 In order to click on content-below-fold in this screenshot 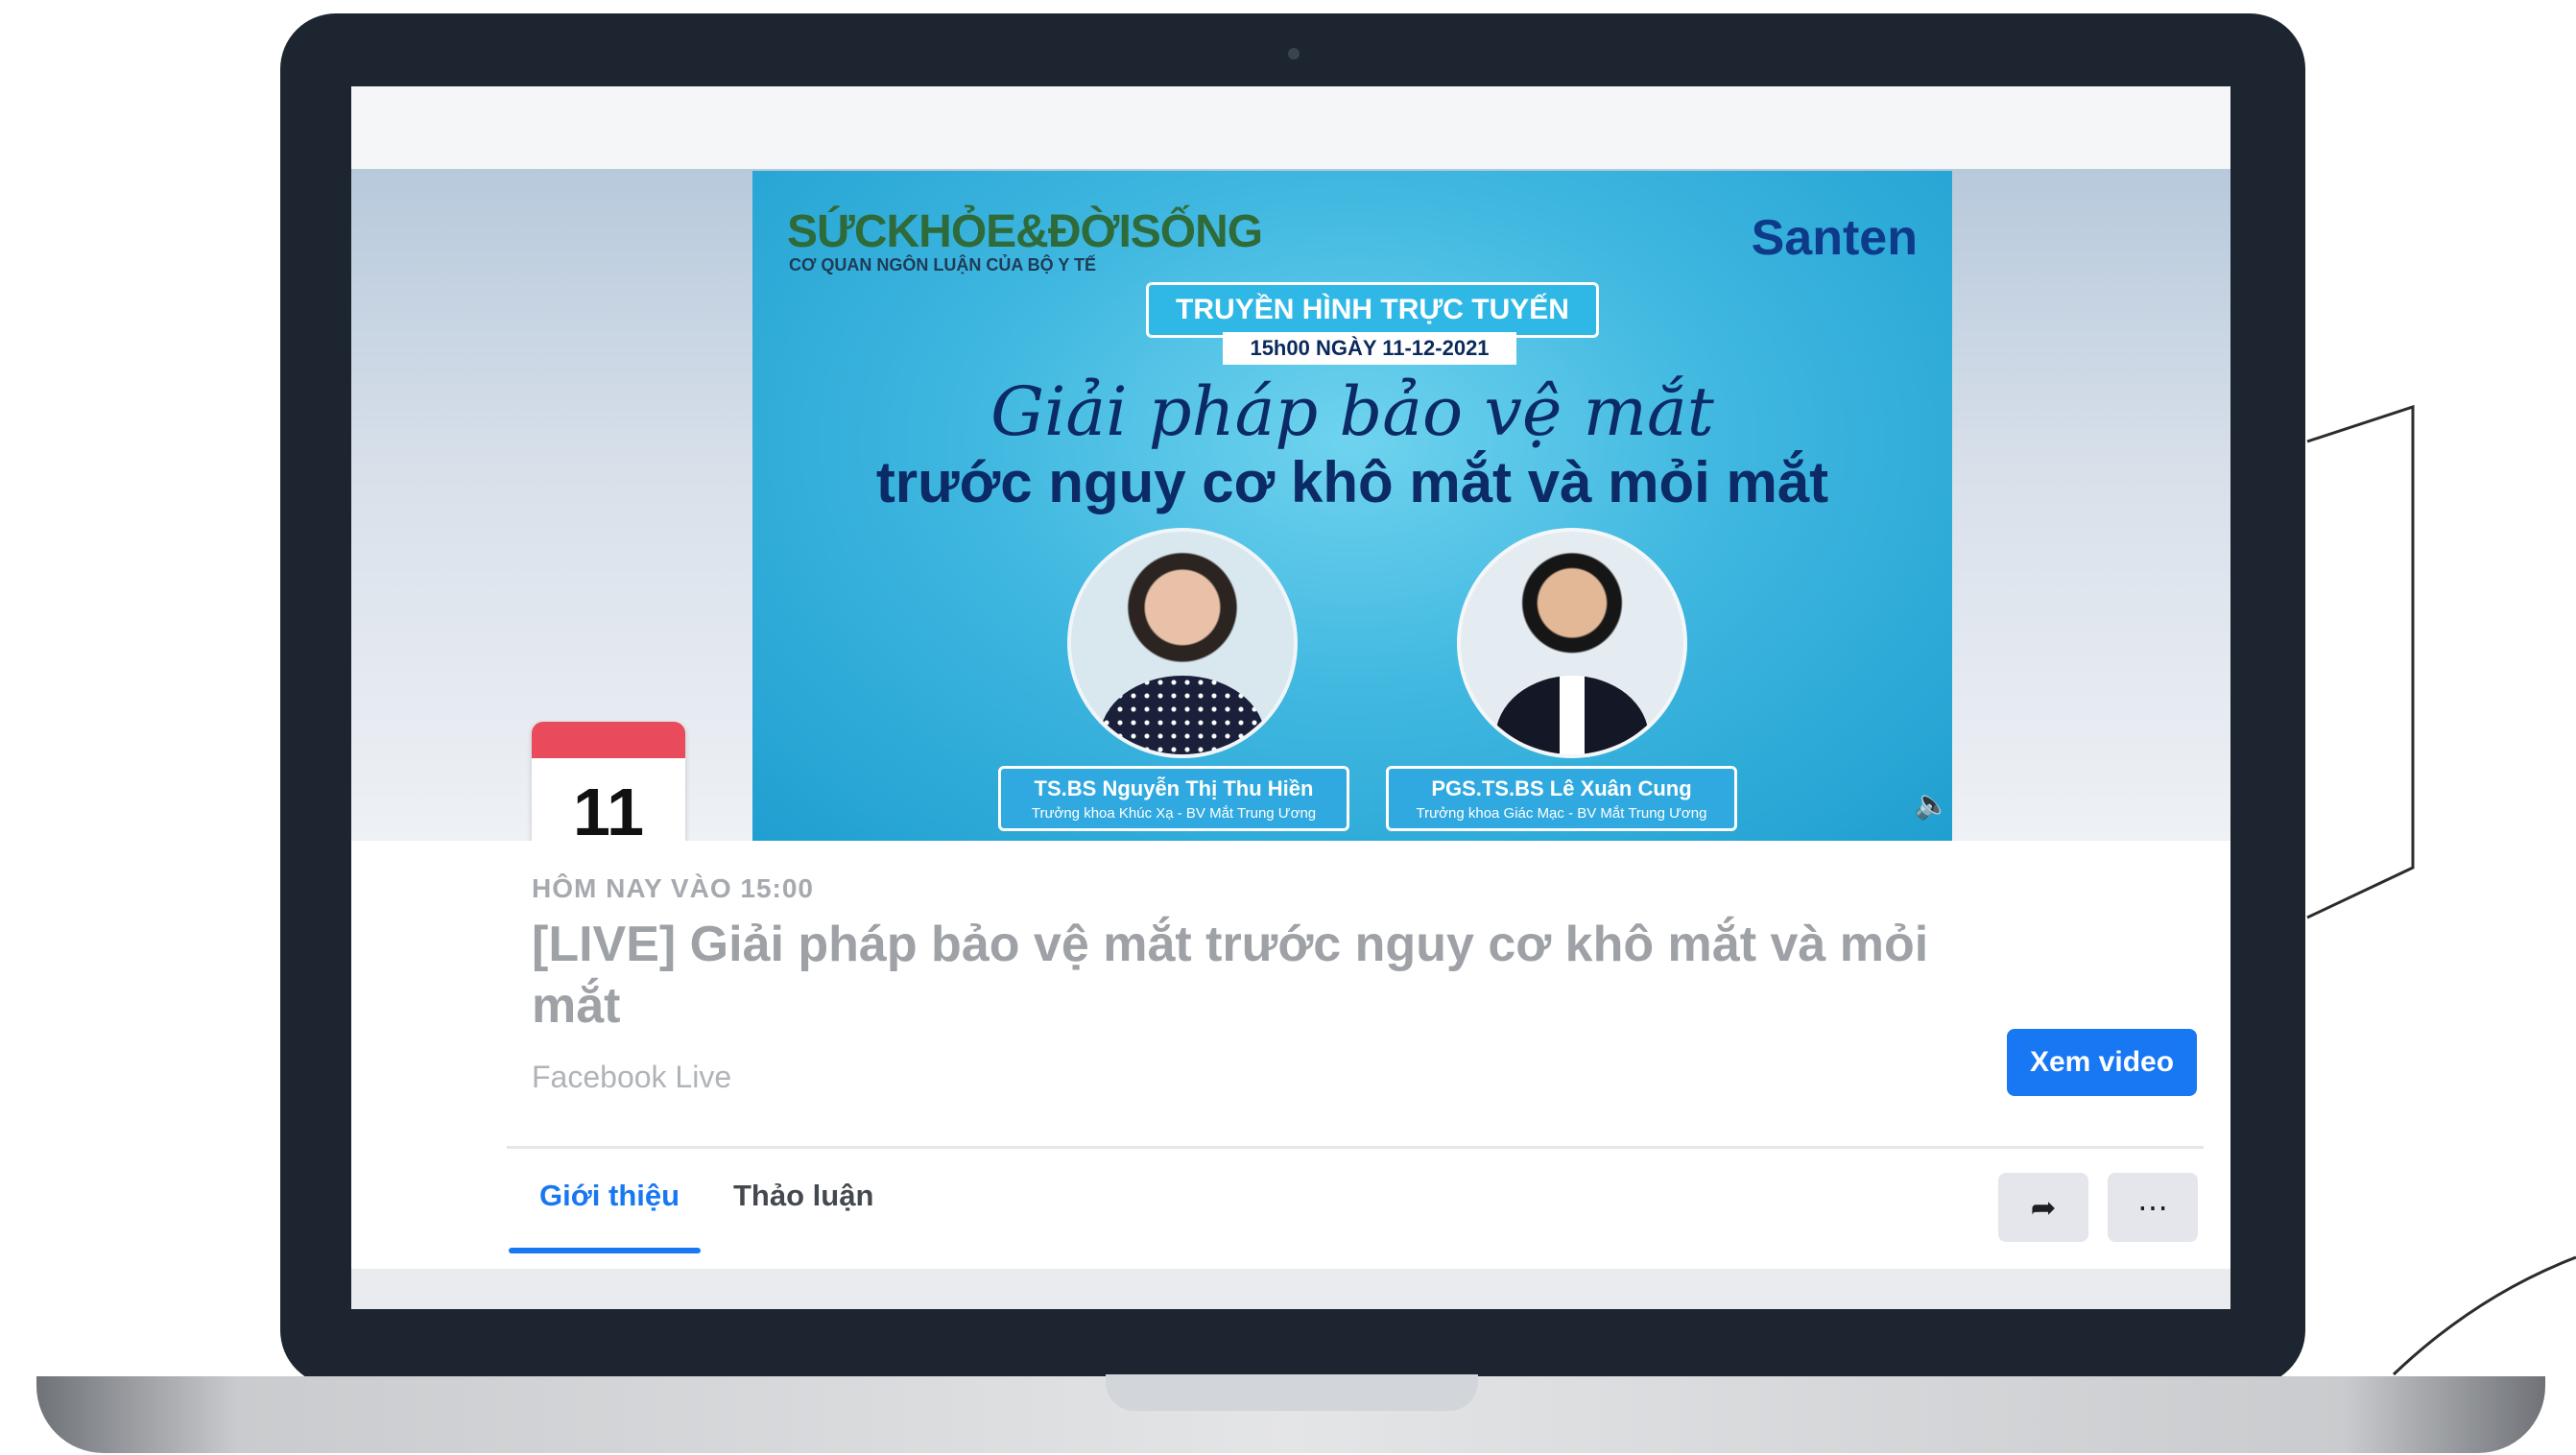, I will do `click(1290, 1289)`.